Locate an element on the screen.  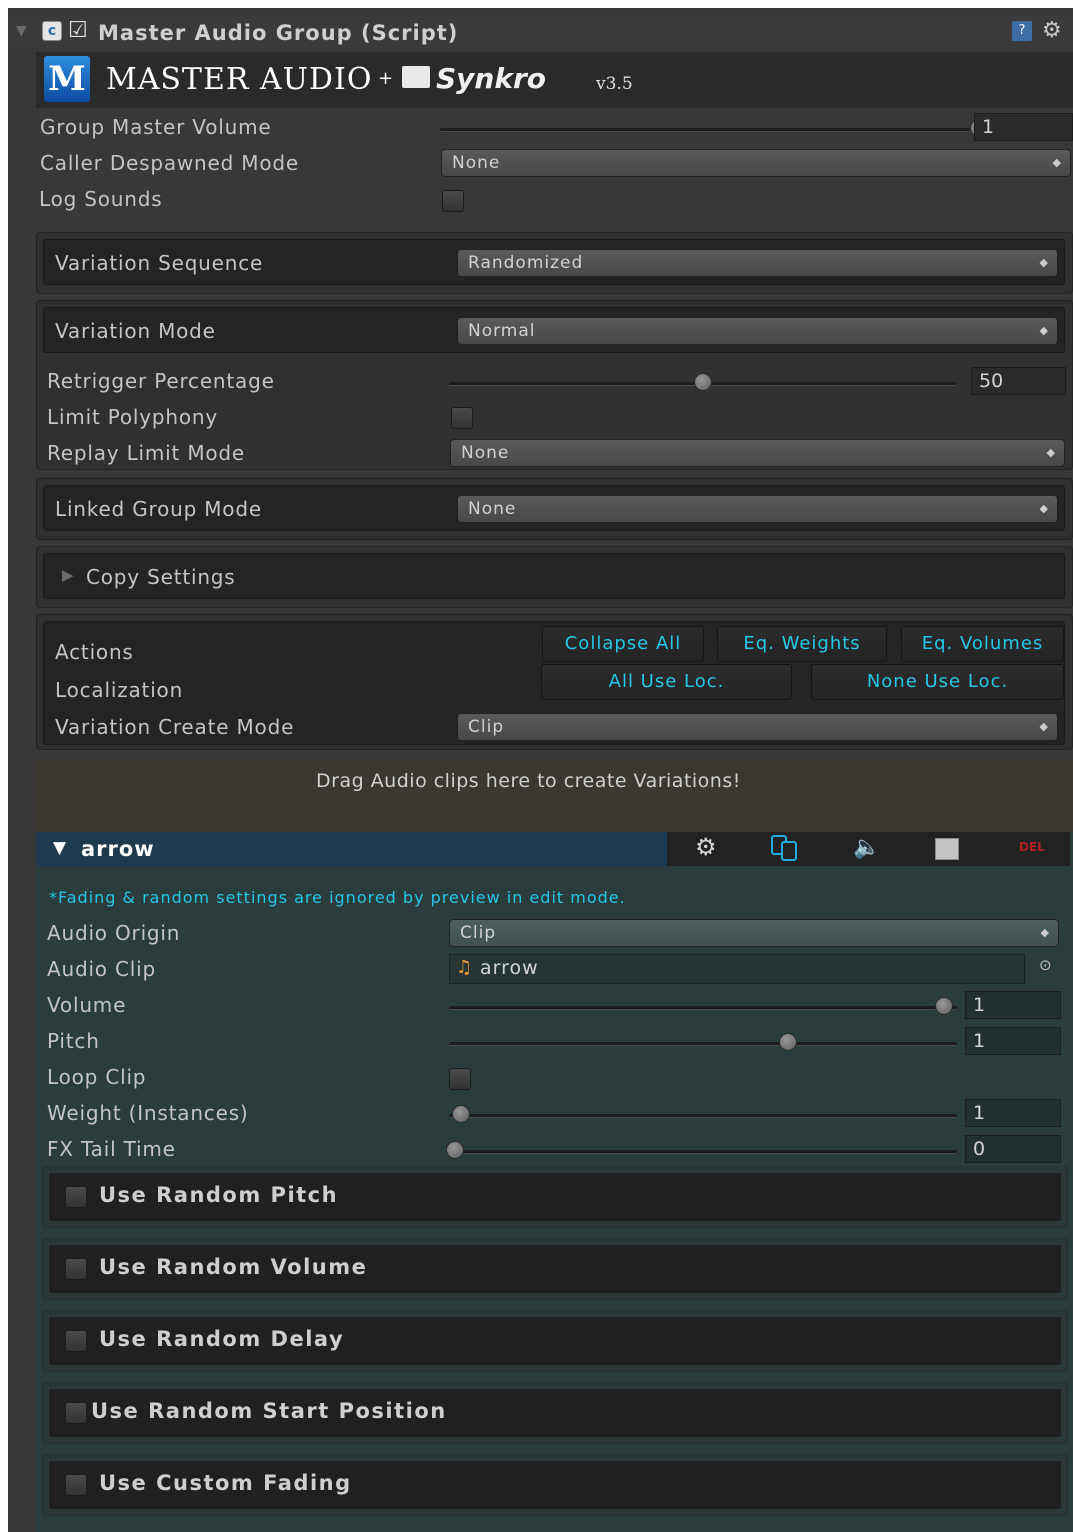
random-delay-bar: Use Random Delay is located at coordinates (555, 1341).